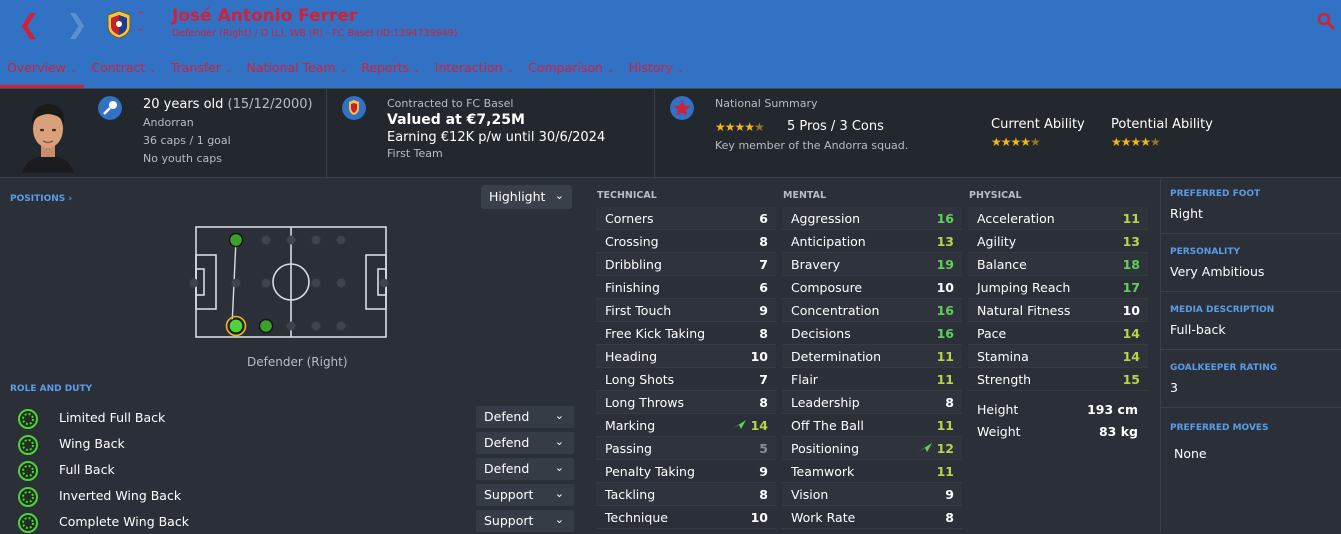 The image size is (1341, 534). Describe the element at coordinates (686, 241) in the screenshot. I see `attribute-row: Crossing 8` at that location.